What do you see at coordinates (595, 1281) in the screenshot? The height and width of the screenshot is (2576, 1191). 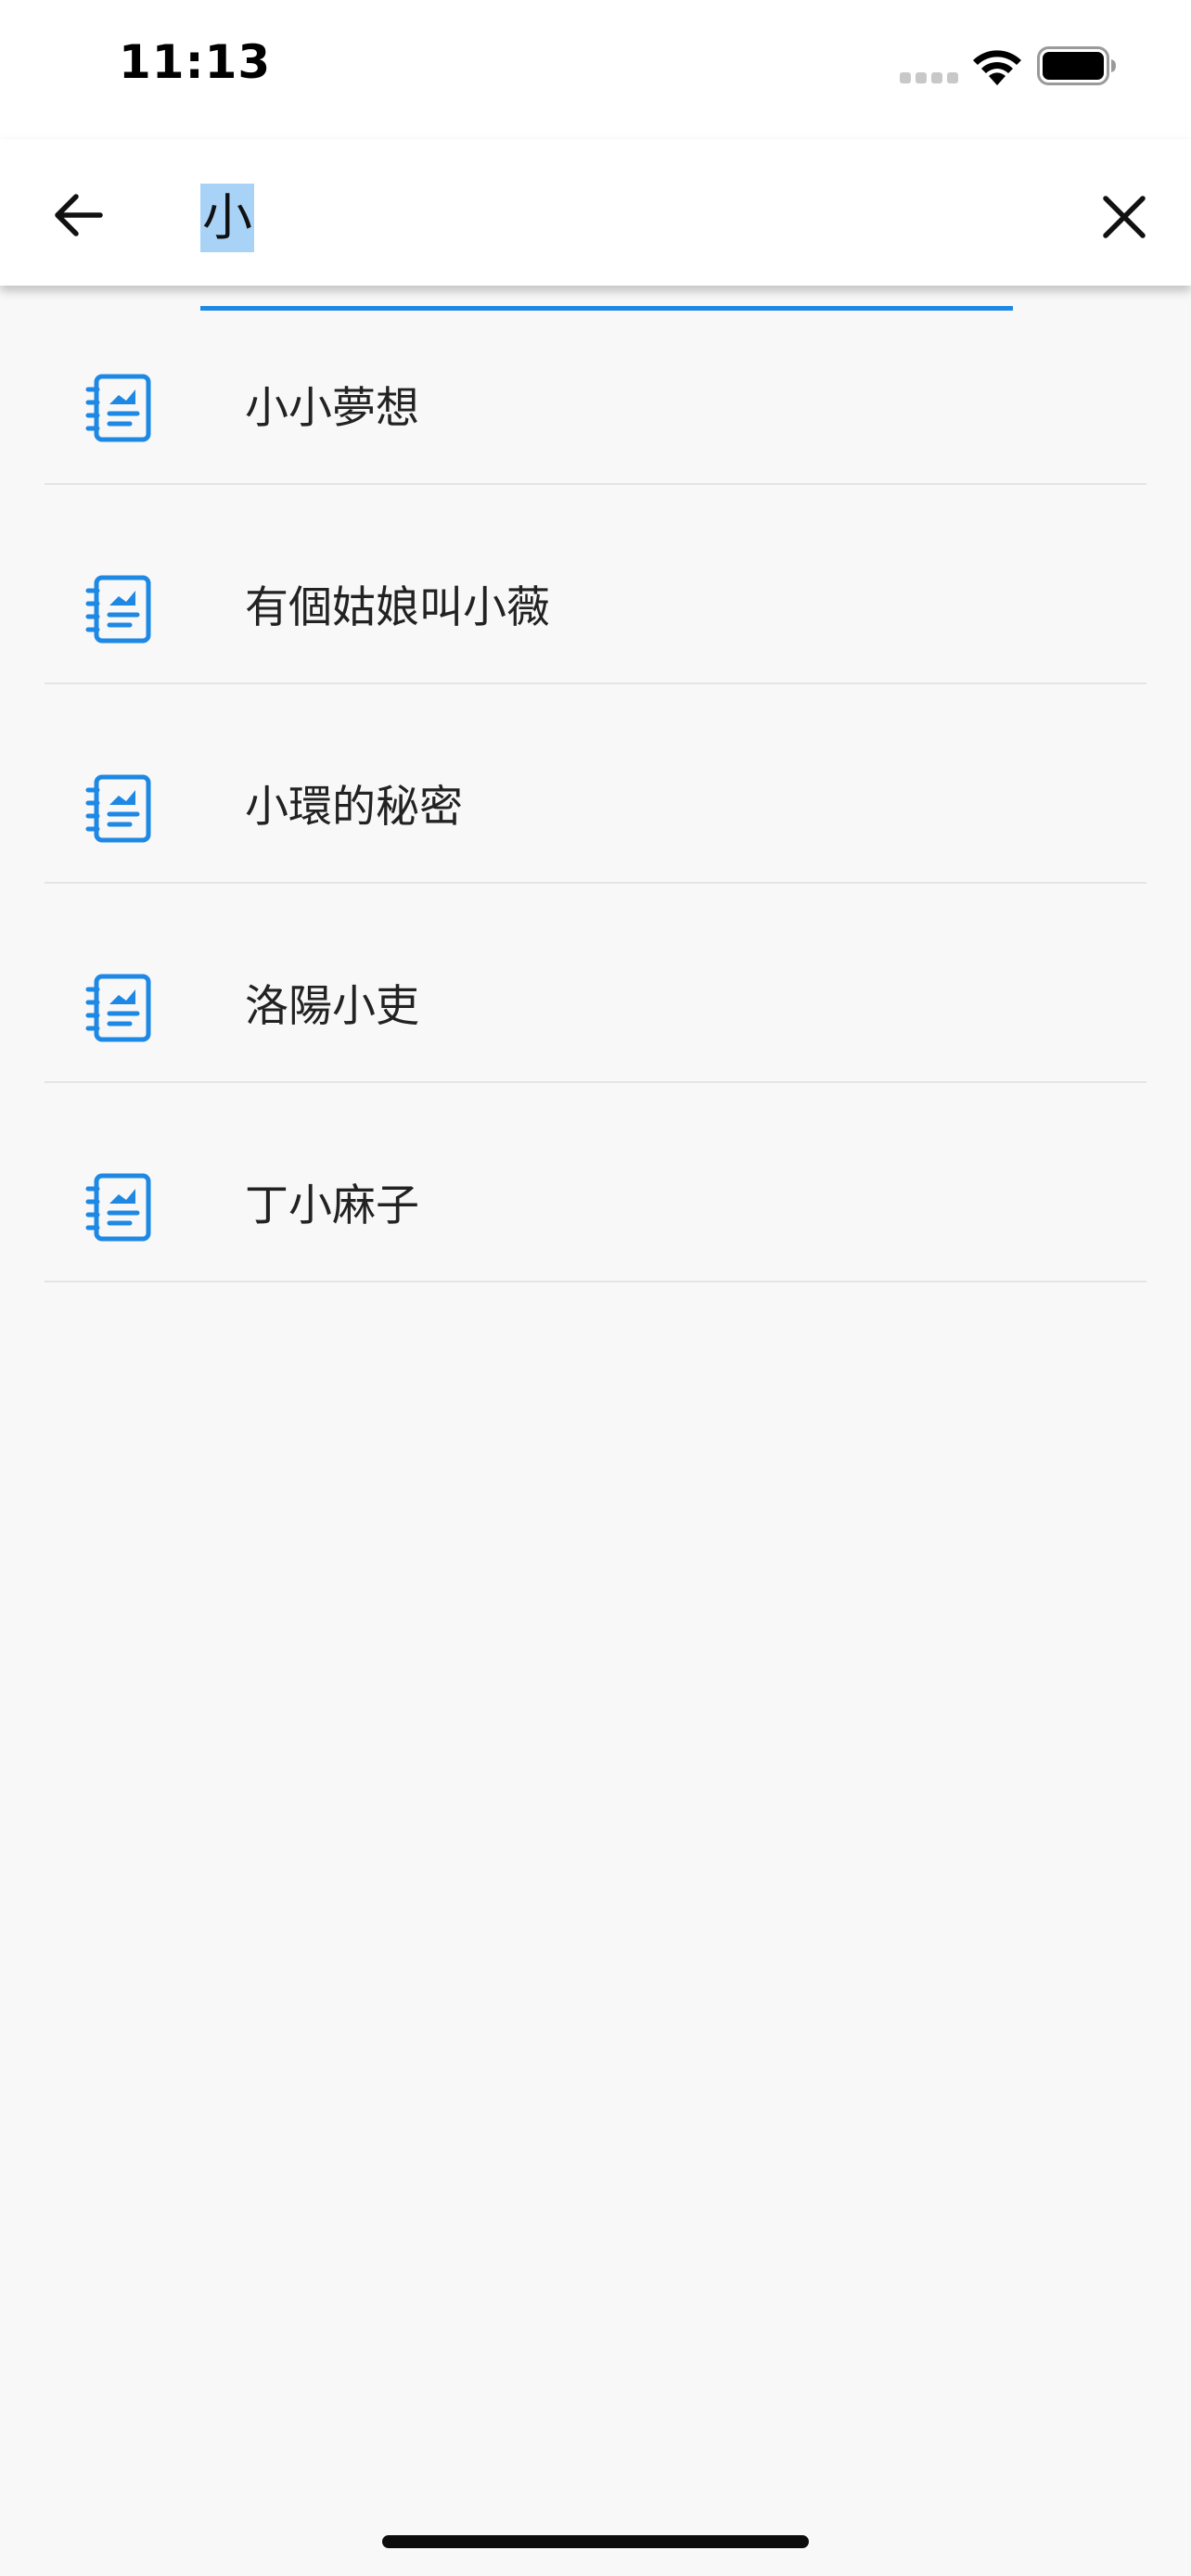 I see `divider` at bounding box center [595, 1281].